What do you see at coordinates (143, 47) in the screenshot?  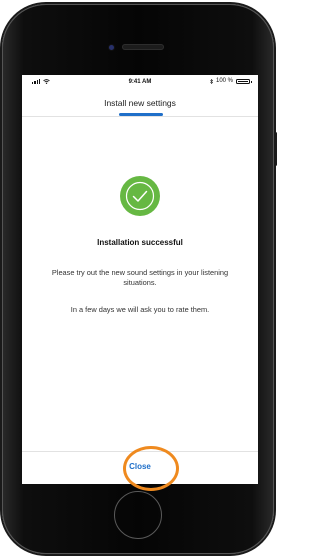 I see `earpiece-speaker` at bounding box center [143, 47].